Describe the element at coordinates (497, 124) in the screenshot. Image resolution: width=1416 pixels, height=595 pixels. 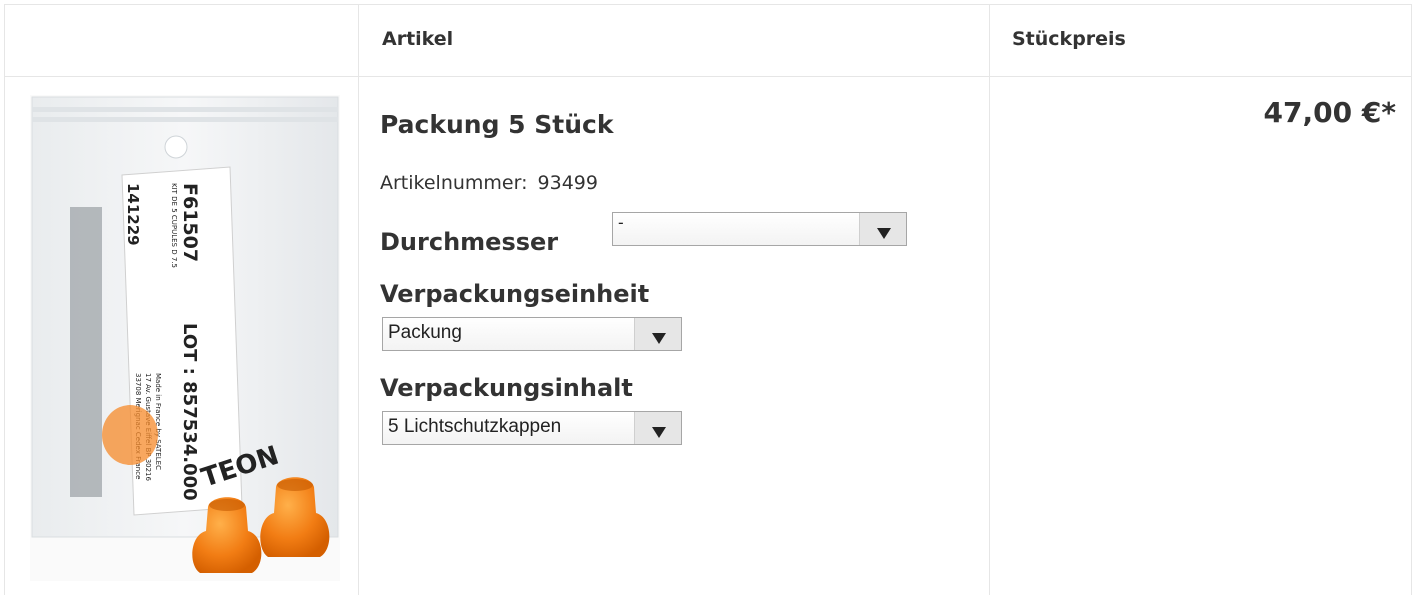
I see `product-title: Packung 5 Stück` at that location.